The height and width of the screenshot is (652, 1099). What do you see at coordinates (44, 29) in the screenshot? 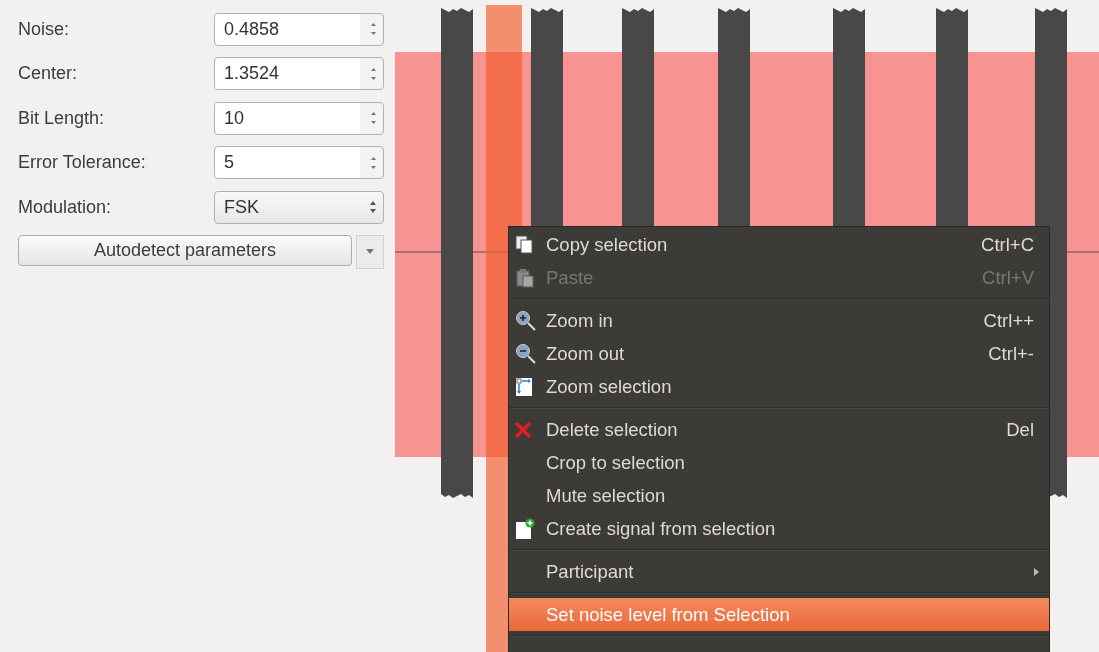
I see `parameter-label: Noise:` at bounding box center [44, 29].